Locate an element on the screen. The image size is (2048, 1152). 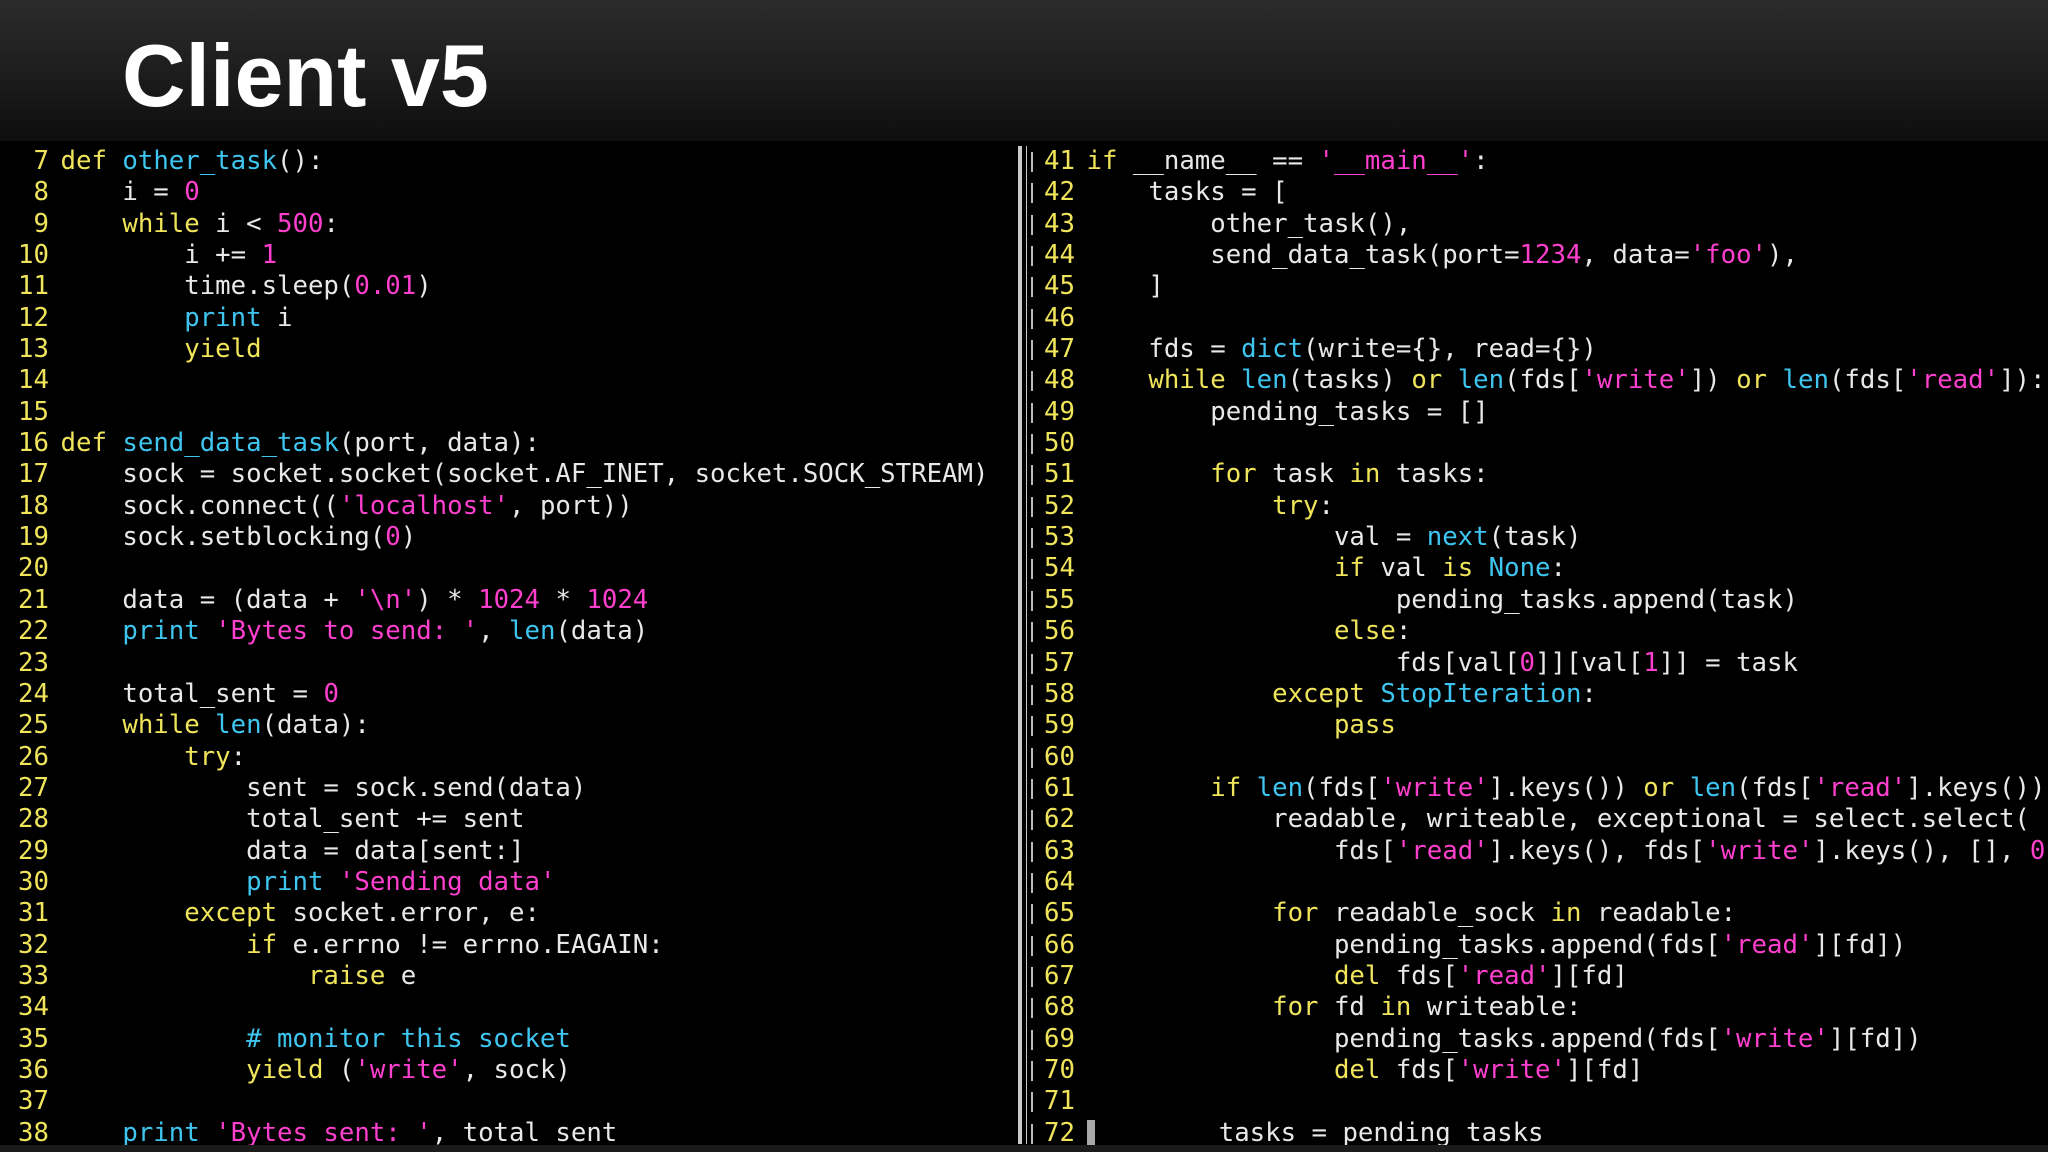
code-line: 30 print 'Sending data' is located at coordinates (503, 882).